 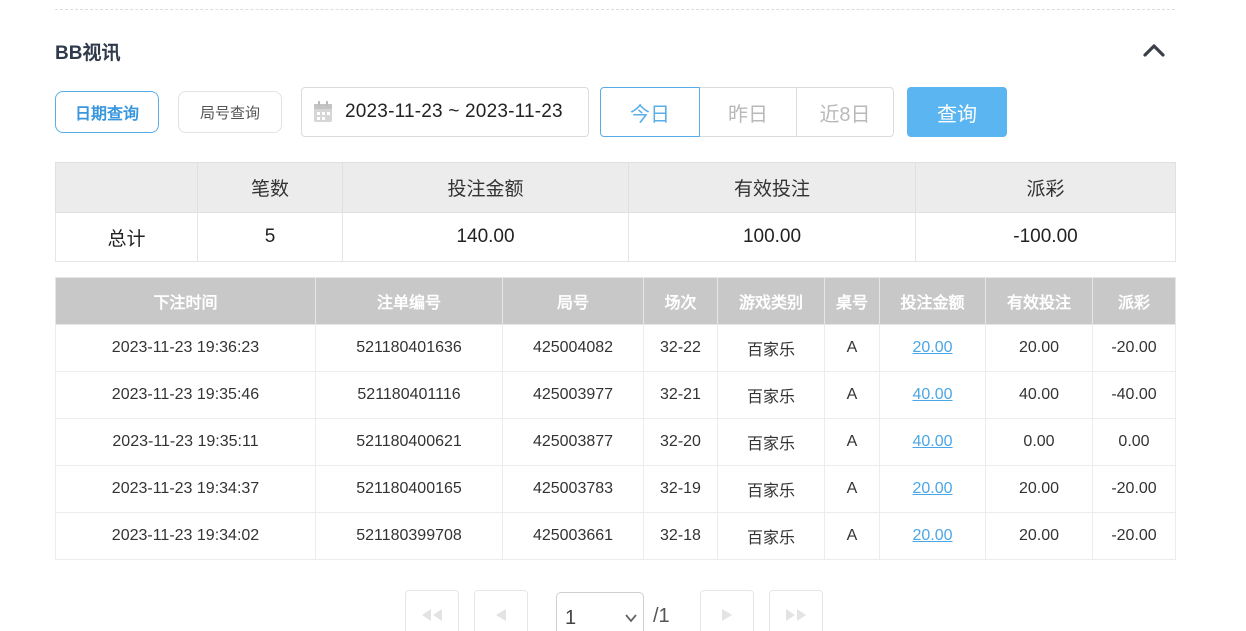 What do you see at coordinates (680, 301) in the screenshot?
I see `column-header: 场次` at bounding box center [680, 301].